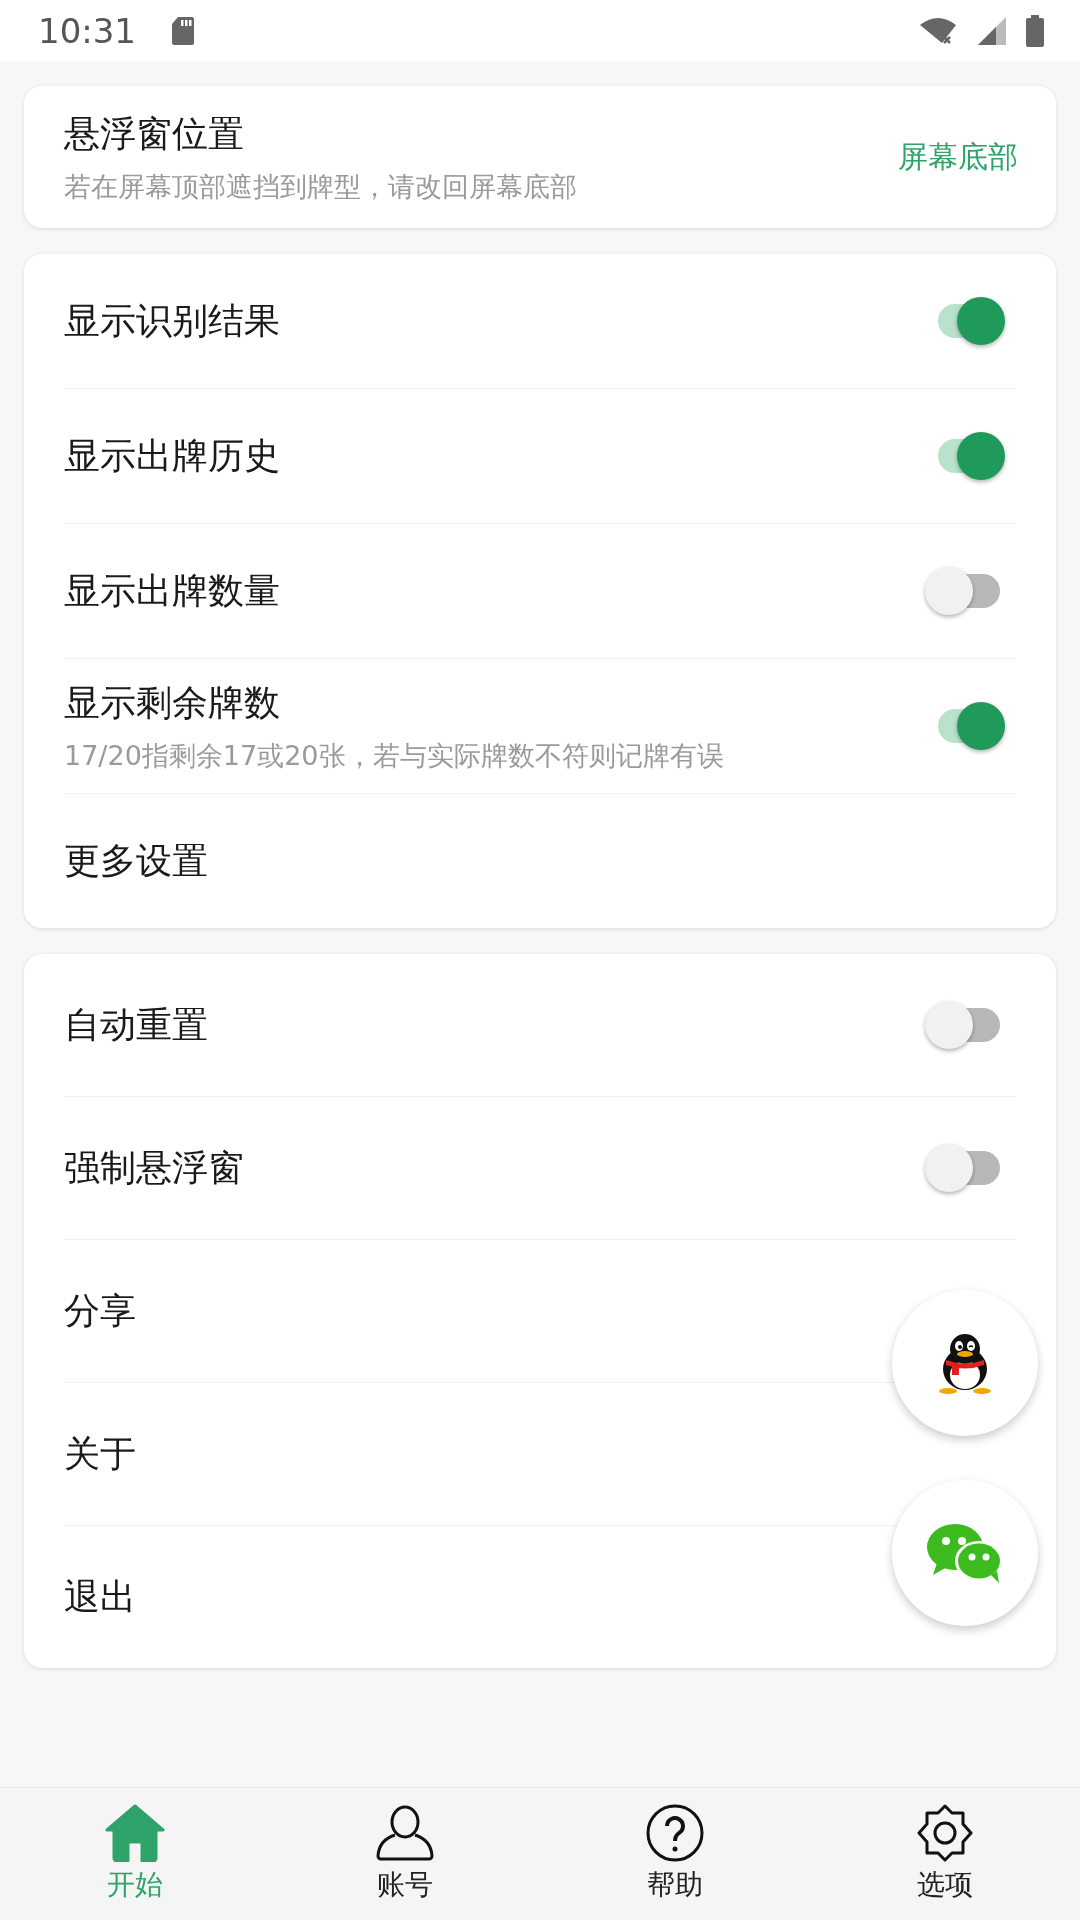 This screenshot has width=1080, height=1920. Describe the element at coordinates (172, 320) in the screenshot. I see `setting-title: 显示识别结果` at that location.